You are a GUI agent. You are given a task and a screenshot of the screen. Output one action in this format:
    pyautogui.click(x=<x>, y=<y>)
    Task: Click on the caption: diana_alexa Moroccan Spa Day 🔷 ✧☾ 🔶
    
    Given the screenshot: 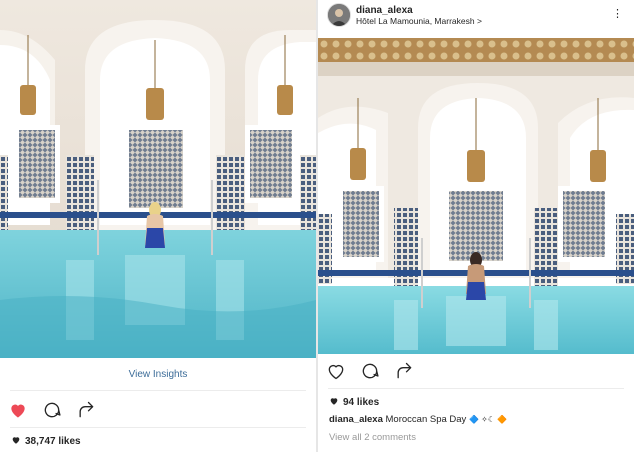 What is the action you would take?
    pyautogui.click(x=418, y=419)
    